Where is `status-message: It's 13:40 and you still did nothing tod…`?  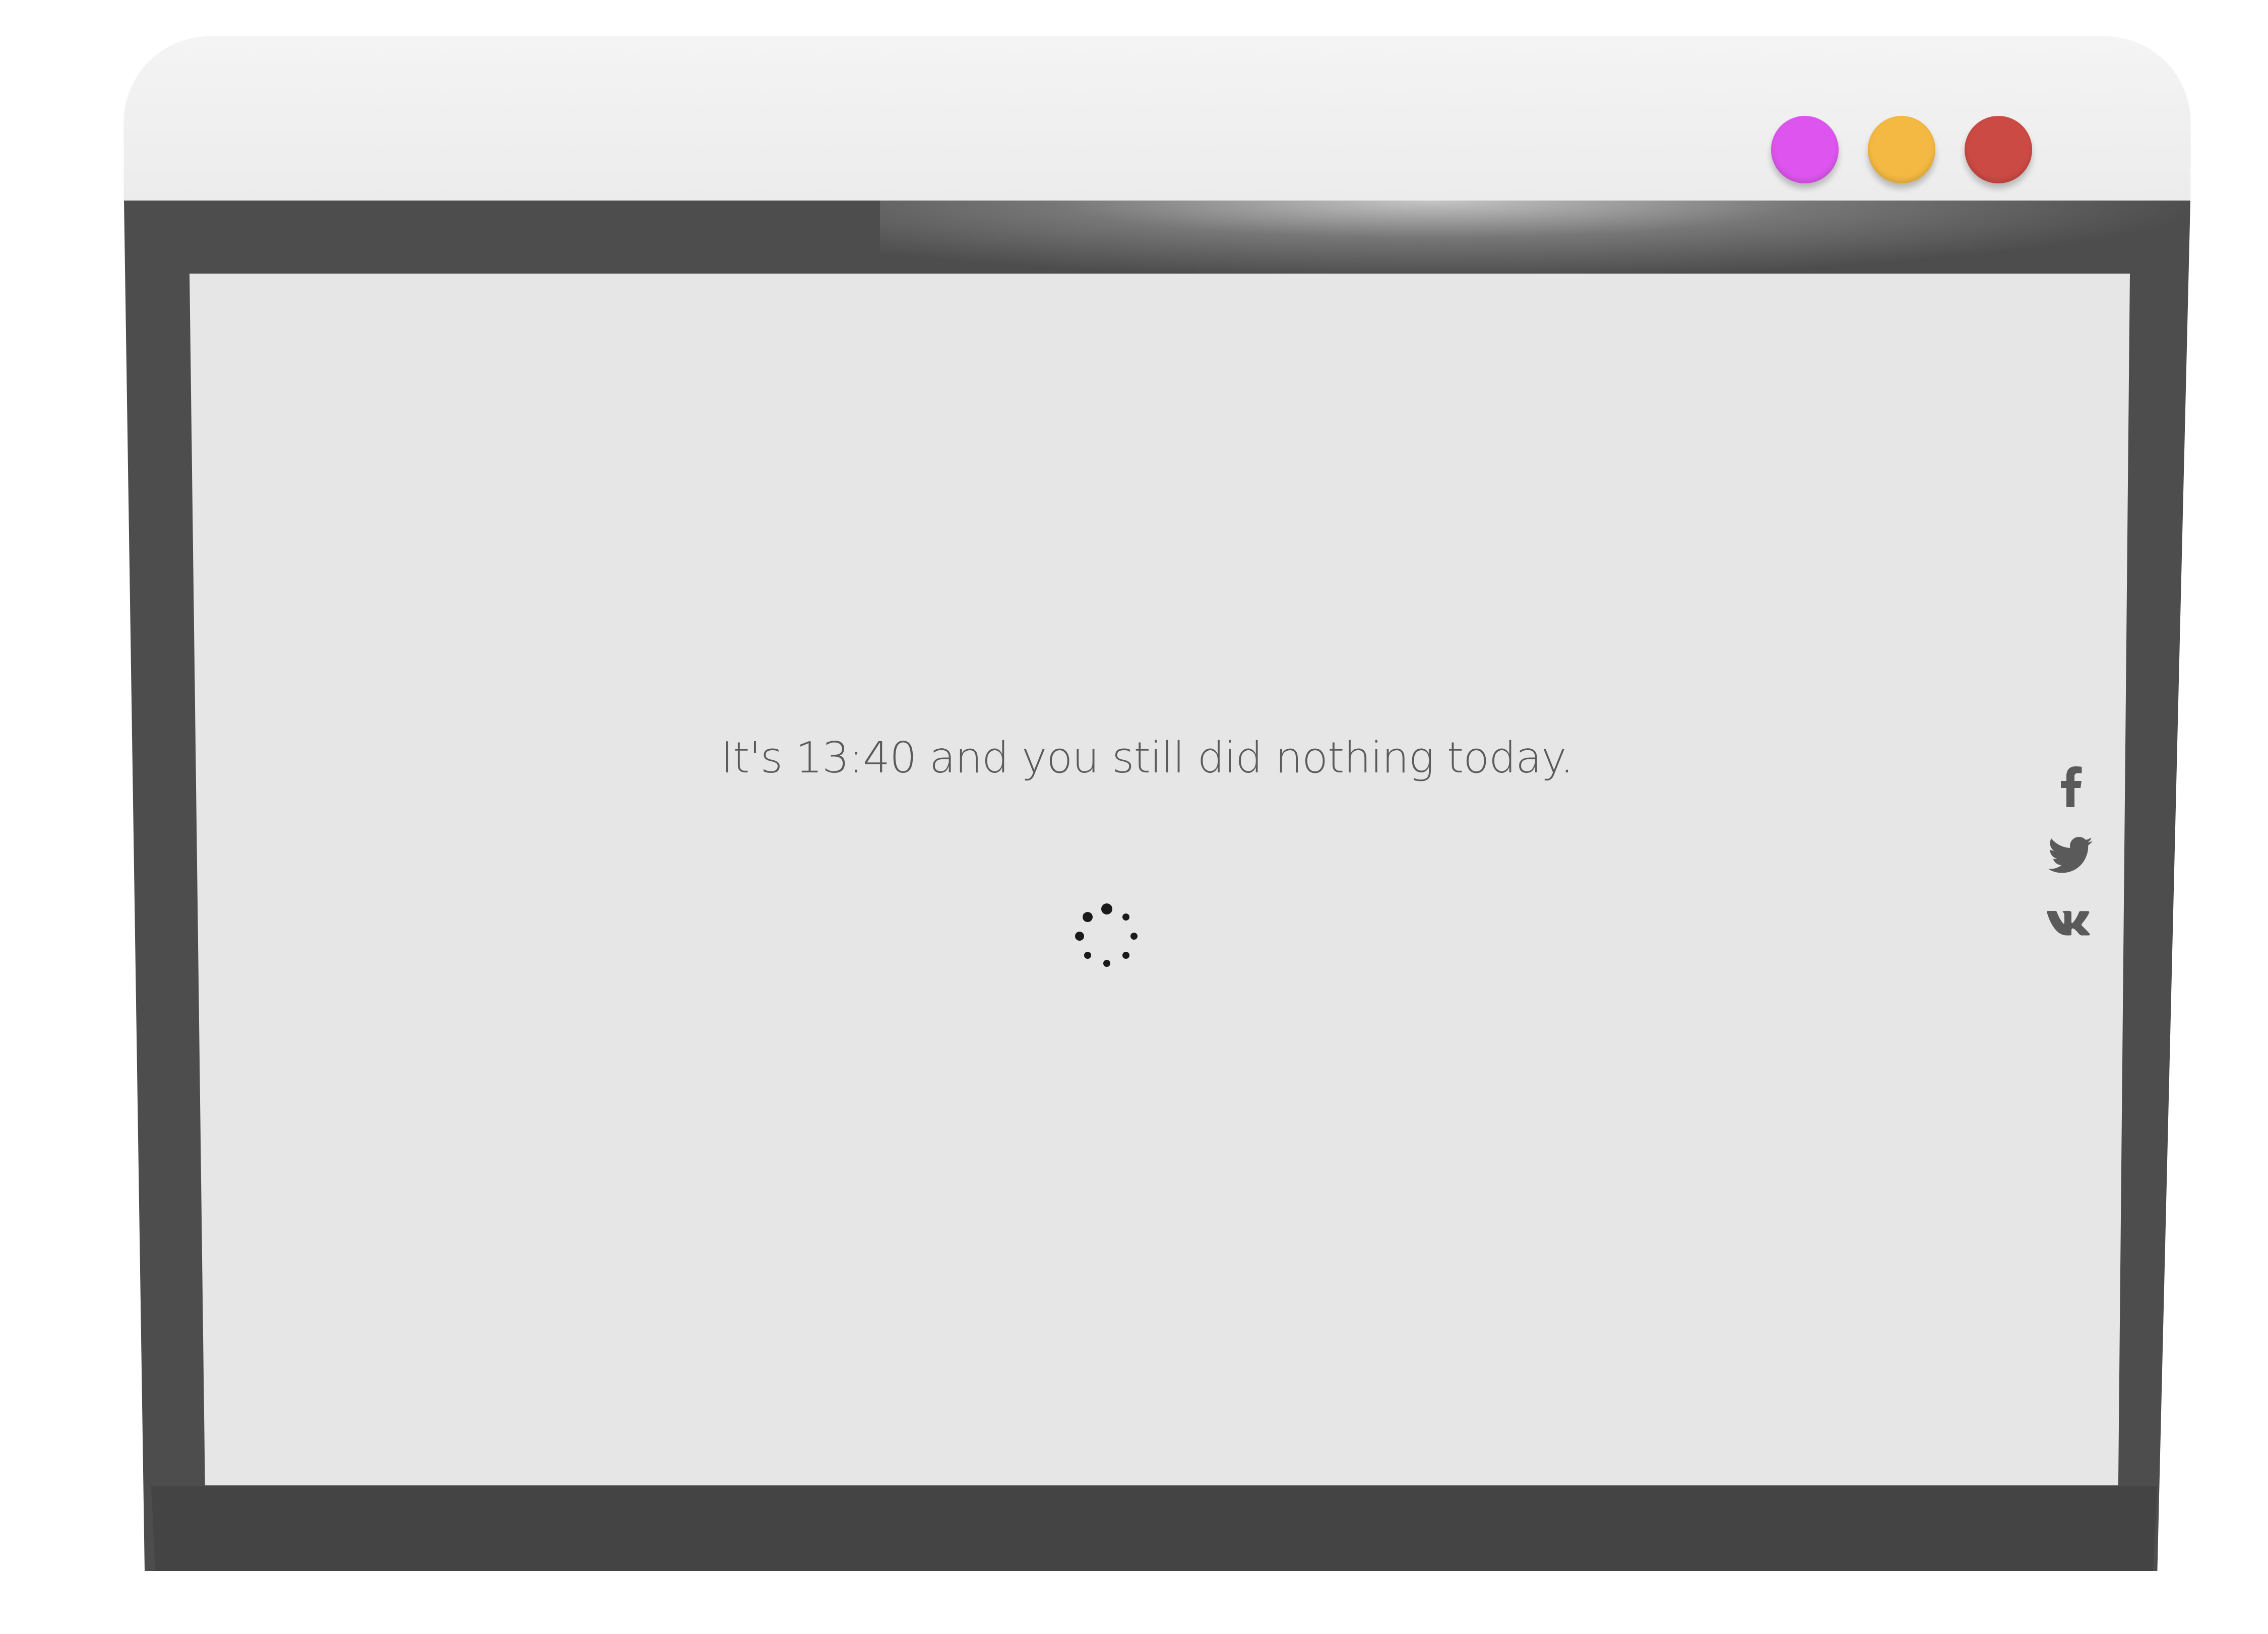
status-message: It's 13:40 and you still did nothing tod… is located at coordinates (1147, 758).